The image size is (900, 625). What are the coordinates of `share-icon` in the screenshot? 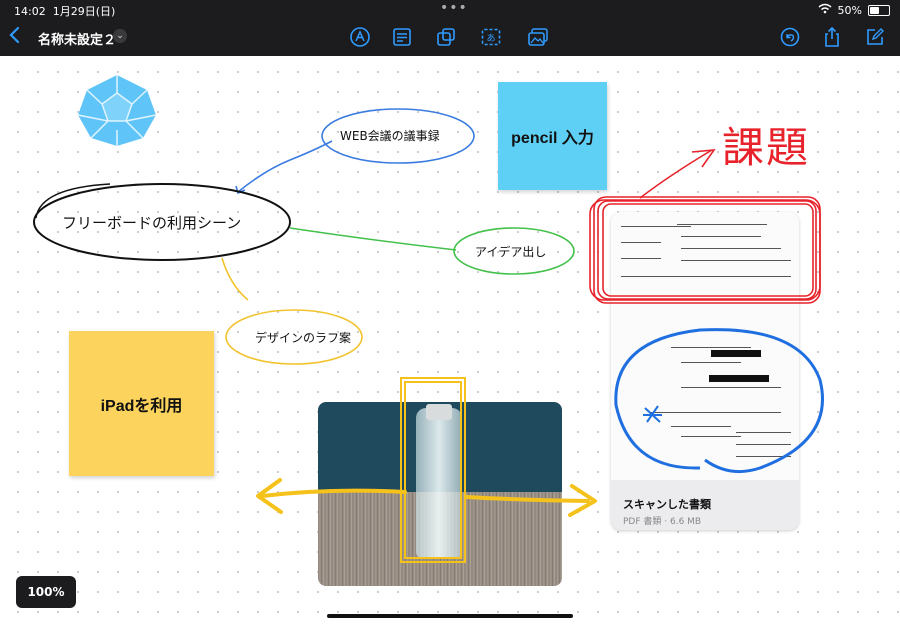 It's located at (832, 37).